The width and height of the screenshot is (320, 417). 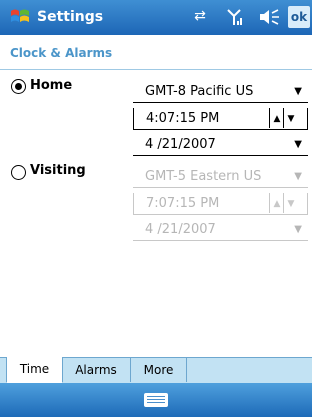 What do you see at coordinates (203, 176) in the screenshot?
I see `visiting-timezone-value: GMT-5 Eastern US` at bounding box center [203, 176].